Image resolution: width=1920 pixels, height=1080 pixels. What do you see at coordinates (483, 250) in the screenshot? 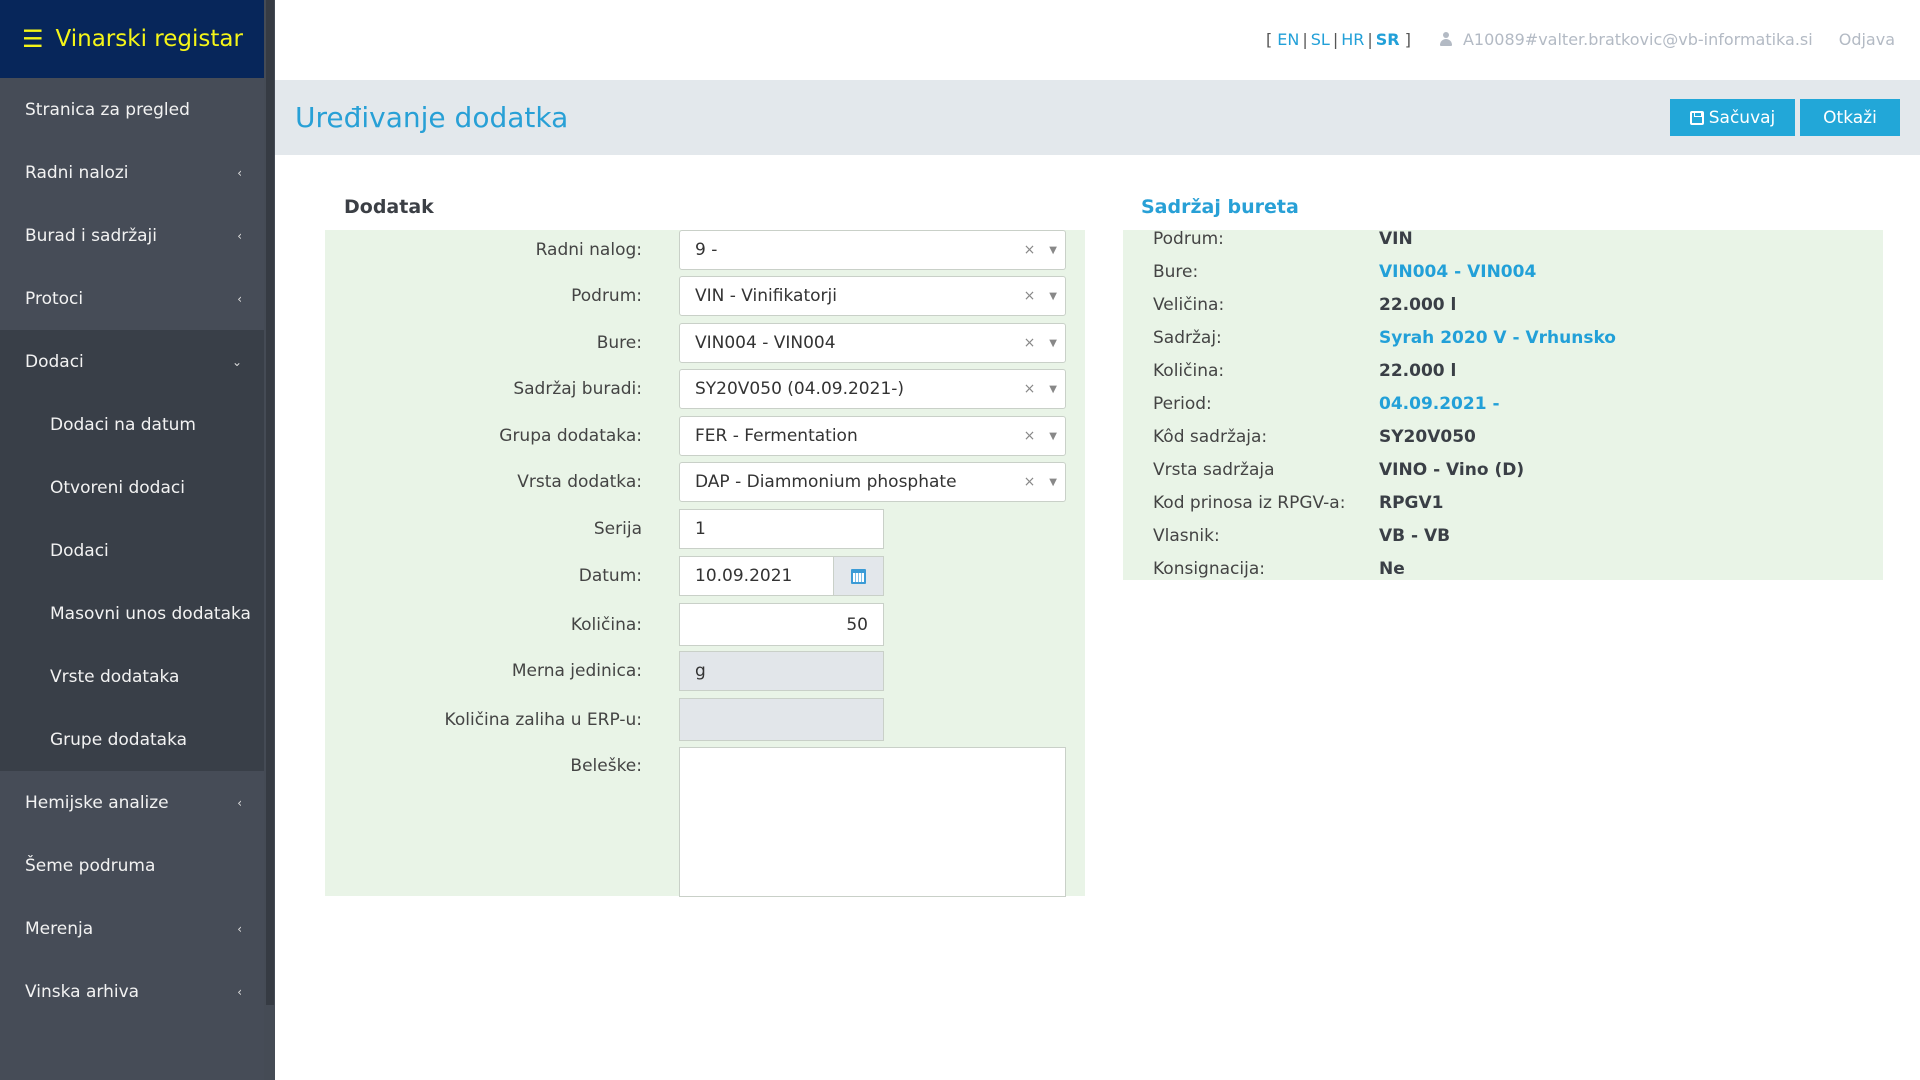
I see `row-radni-nalog: Radni nalog:` at bounding box center [483, 250].